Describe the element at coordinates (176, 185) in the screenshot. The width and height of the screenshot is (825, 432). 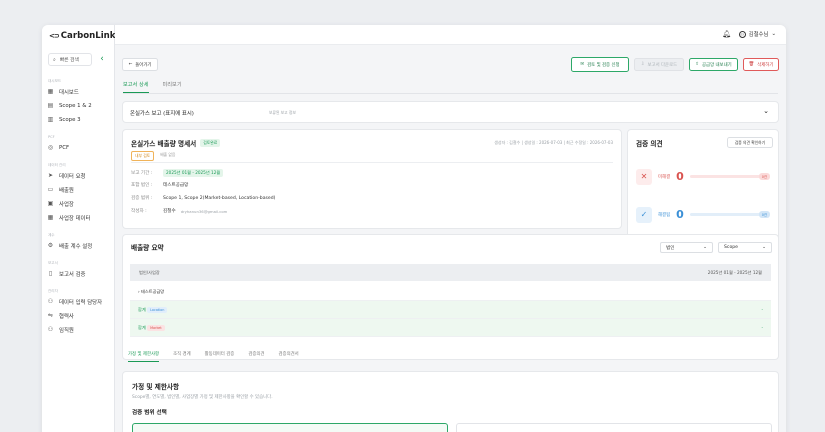
I see `field-value: 테스트공급망` at that location.